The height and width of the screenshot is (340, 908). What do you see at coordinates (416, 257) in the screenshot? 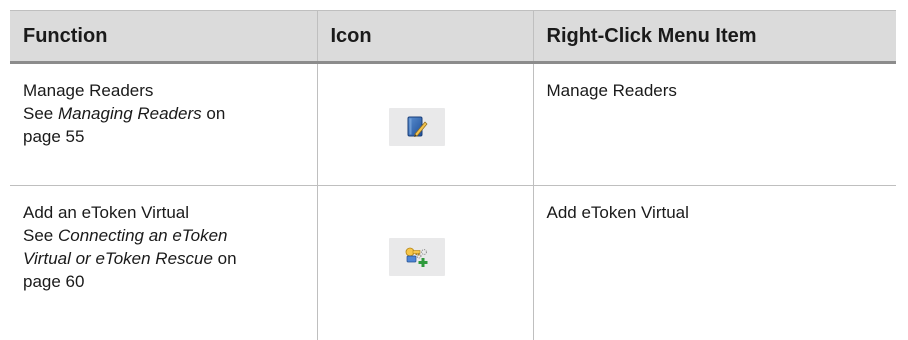
I see `add-etoken-virtual-icon` at bounding box center [416, 257].